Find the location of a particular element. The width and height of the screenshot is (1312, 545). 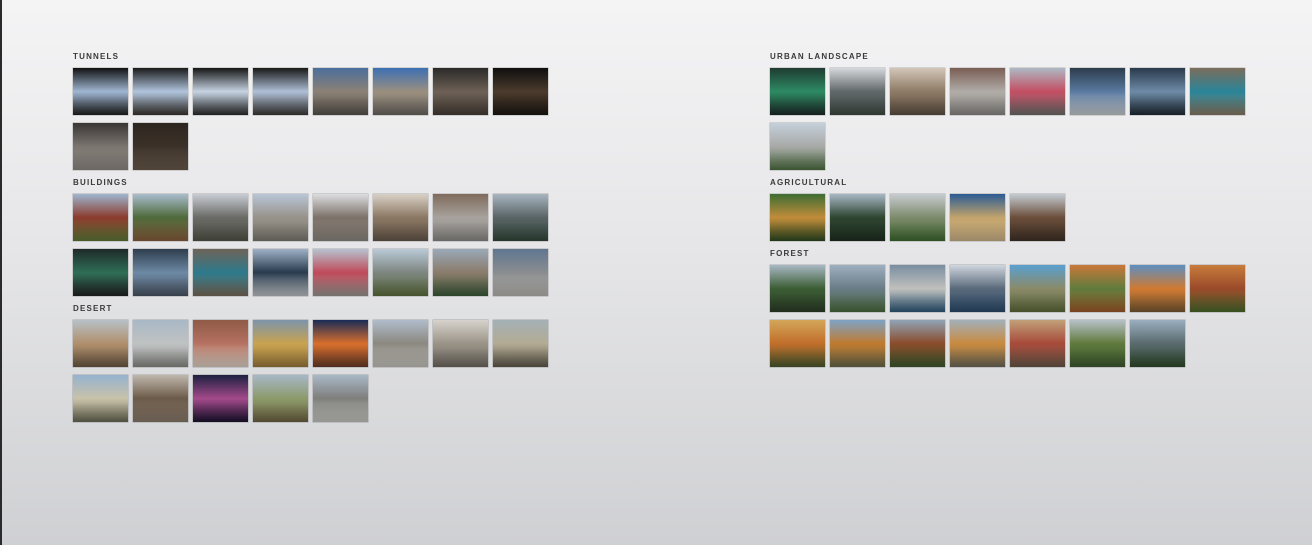

thumb-grid-agricultural is located at coordinates (1010, 221).